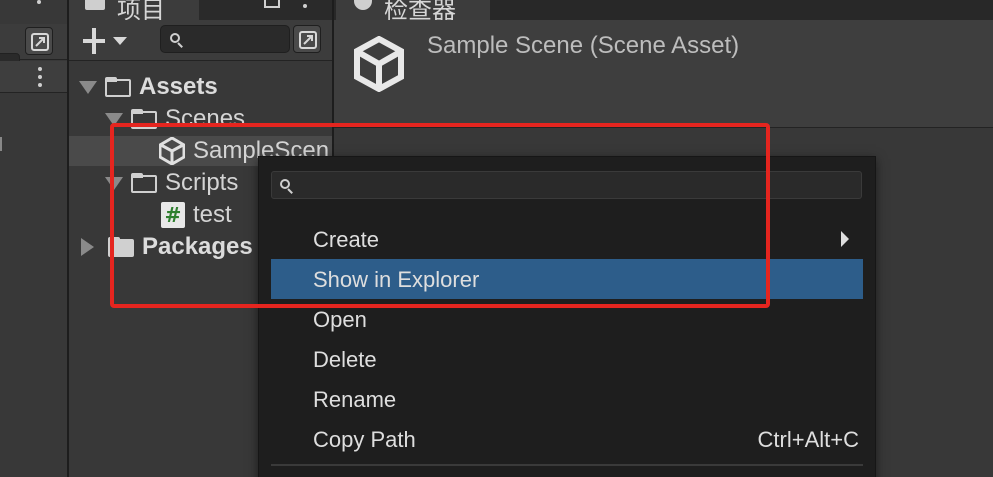 The image size is (993, 477). I want to click on csharp-script-icon: #, so click(173, 215).